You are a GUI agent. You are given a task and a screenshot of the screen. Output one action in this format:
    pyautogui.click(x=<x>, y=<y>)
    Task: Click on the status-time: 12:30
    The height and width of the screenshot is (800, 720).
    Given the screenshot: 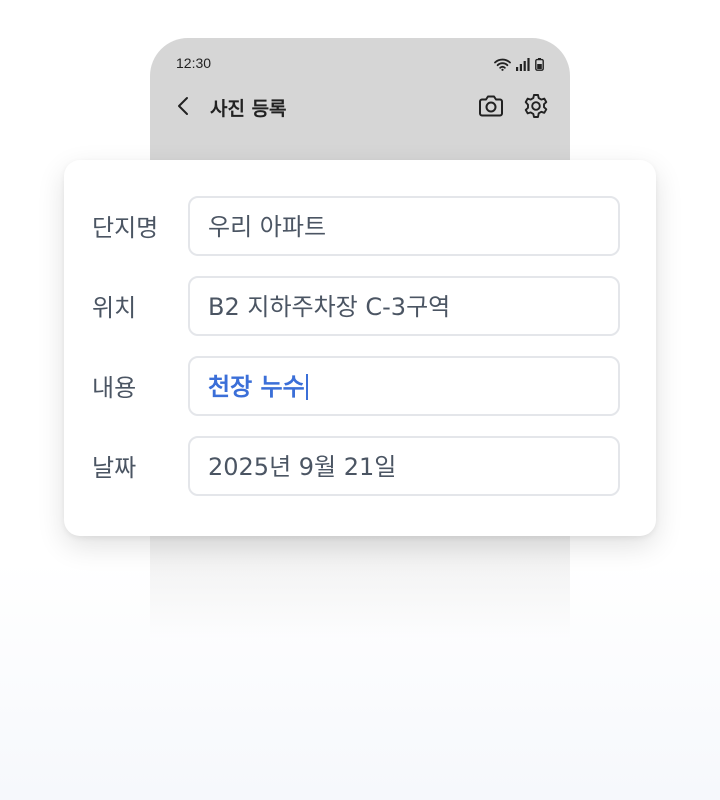 What is the action you would take?
    pyautogui.click(x=194, y=63)
    